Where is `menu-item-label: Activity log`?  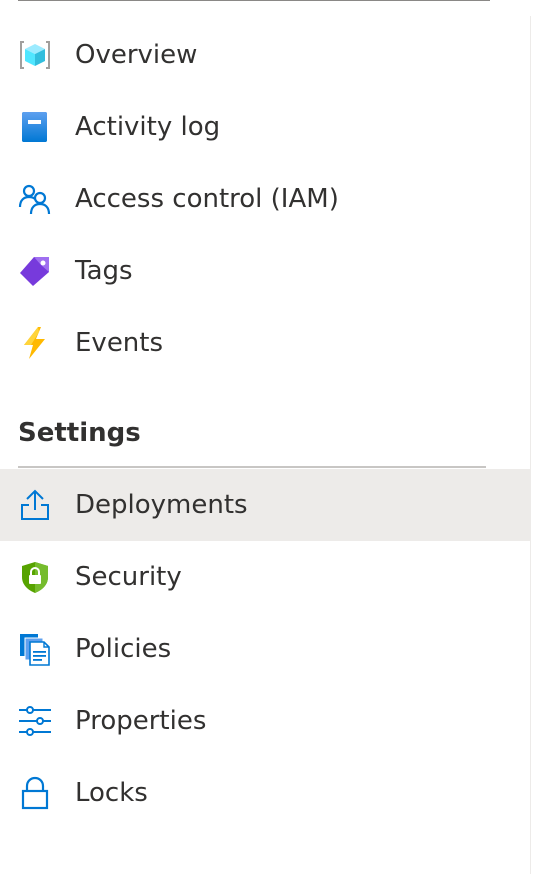
menu-item-label: Activity log is located at coordinates (148, 127).